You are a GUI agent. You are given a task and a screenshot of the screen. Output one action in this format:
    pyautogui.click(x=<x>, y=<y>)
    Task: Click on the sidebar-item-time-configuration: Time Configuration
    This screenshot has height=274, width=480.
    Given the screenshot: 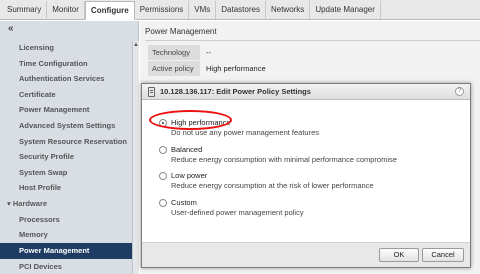 What is the action you would take?
    pyautogui.click(x=66, y=64)
    